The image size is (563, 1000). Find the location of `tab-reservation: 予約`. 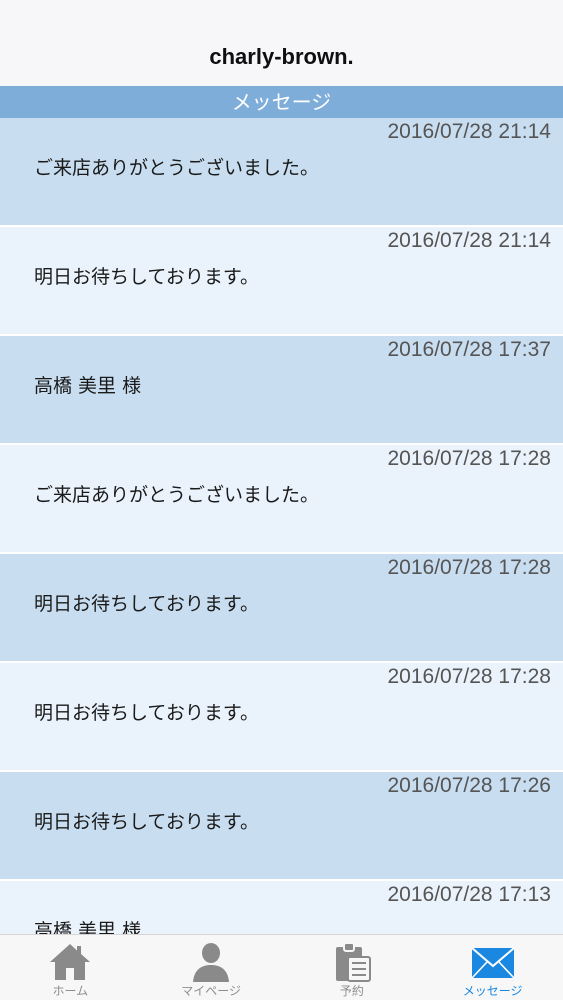

tab-reservation: 予約 is located at coordinates (352, 967).